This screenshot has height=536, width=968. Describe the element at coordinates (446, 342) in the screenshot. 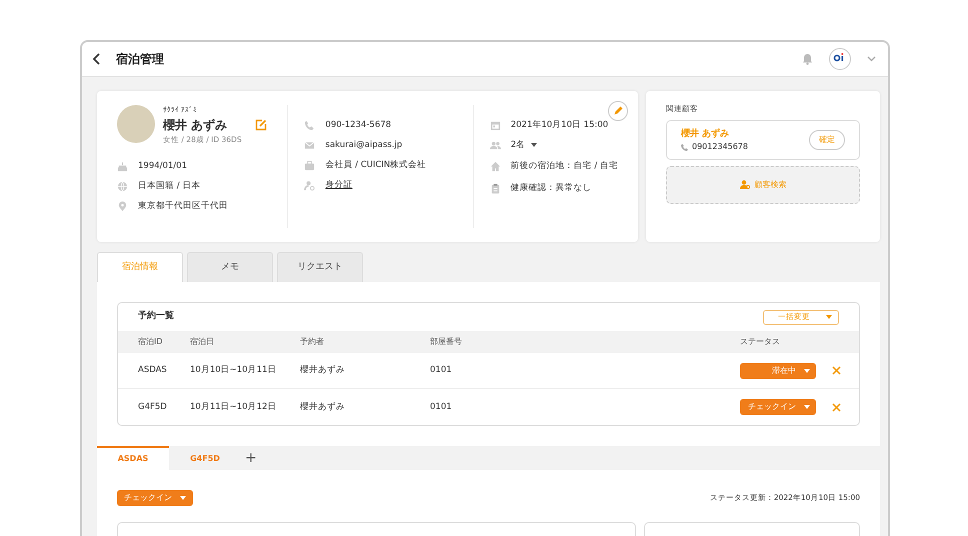

I see `column-header: 部屋番号` at that location.